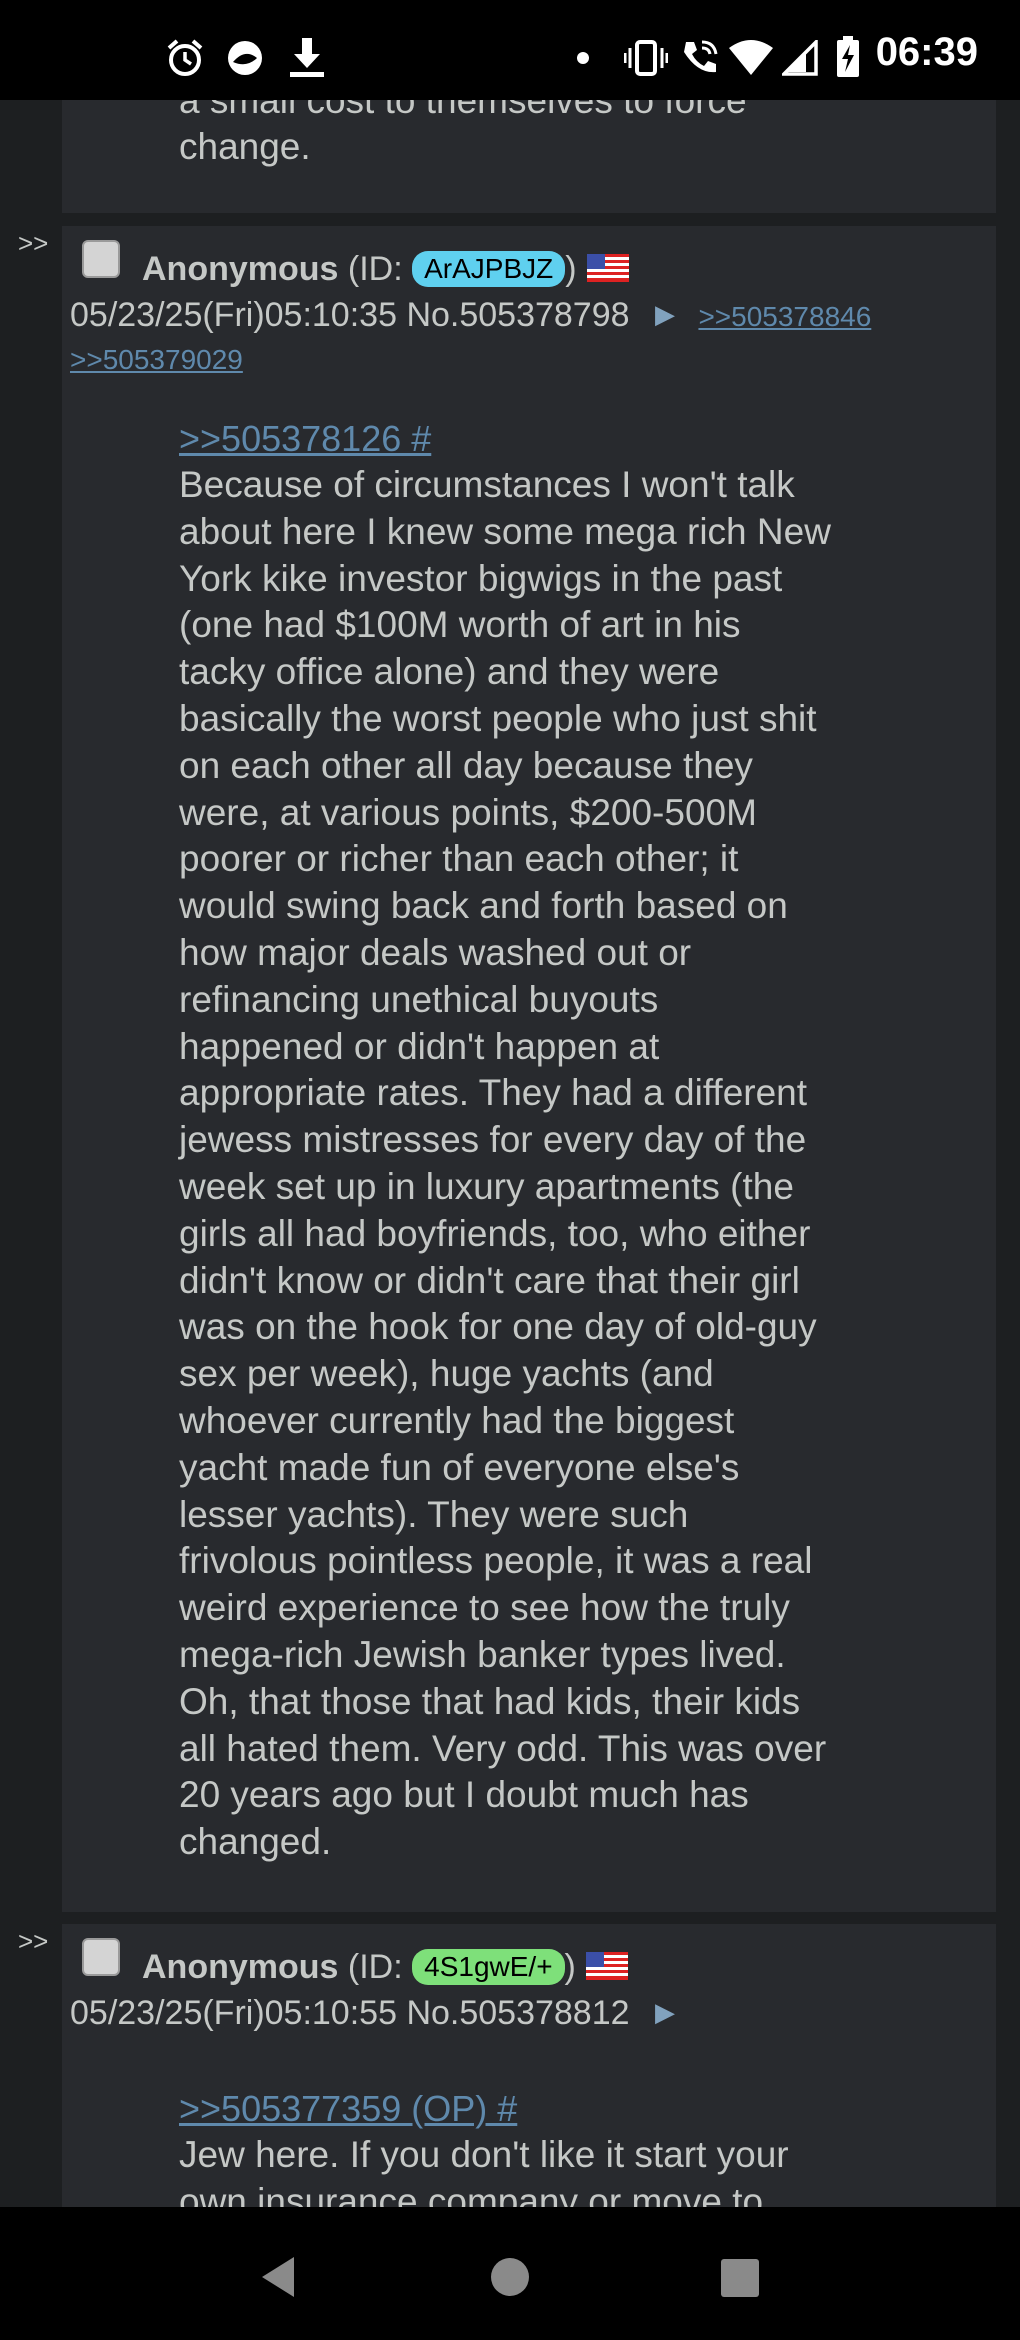 The width and height of the screenshot is (1020, 2340). I want to click on navigation-bar, so click(510, 2273).